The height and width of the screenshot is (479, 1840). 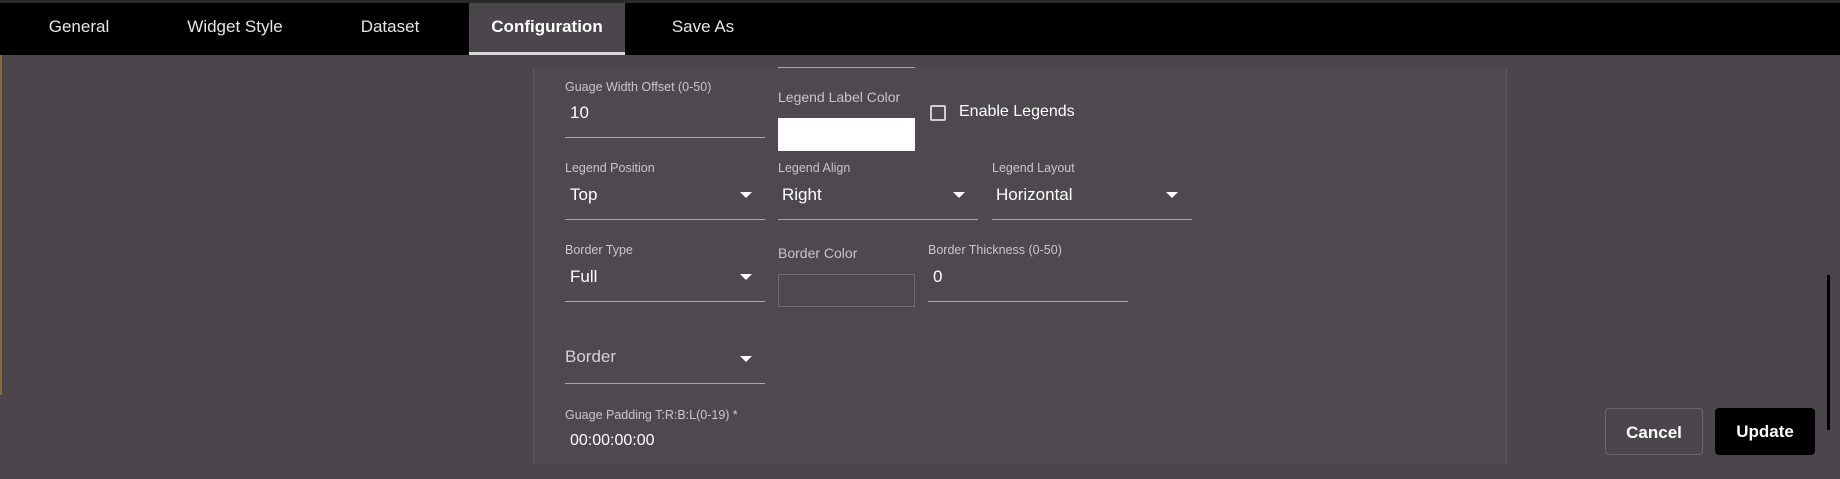 I want to click on enable-legends-checkbox, so click(x=938, y=113).